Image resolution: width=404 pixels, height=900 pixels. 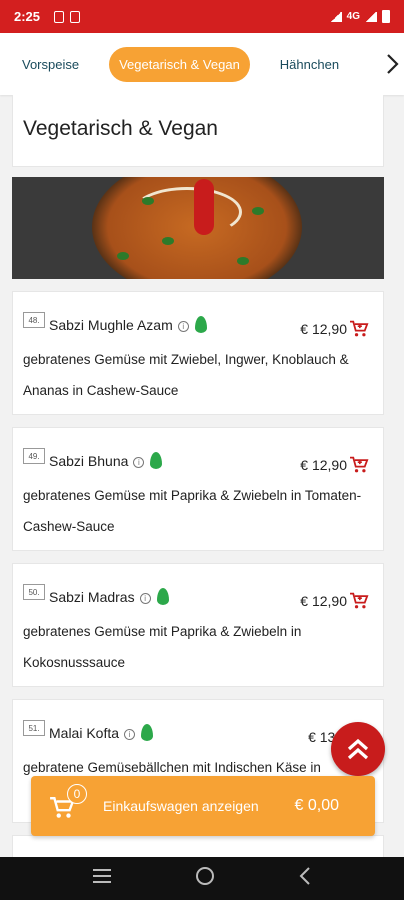 I want to click on wifi-icon, so click(x=335, y=16).